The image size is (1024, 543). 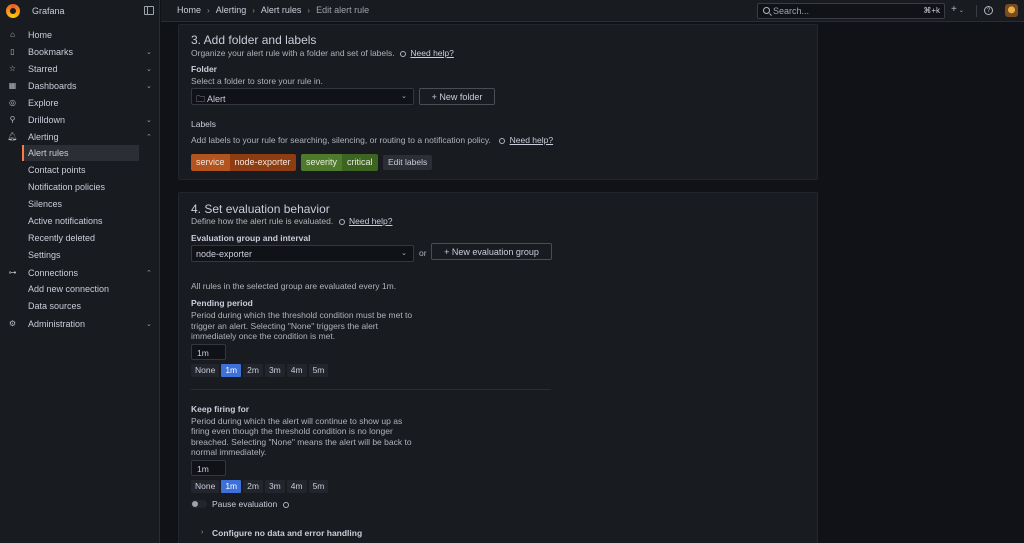 What do you see at coordinates (202, 532) in the screenshot?
I see `chevron-right-icon: ›` at bounding box center [202, 532].